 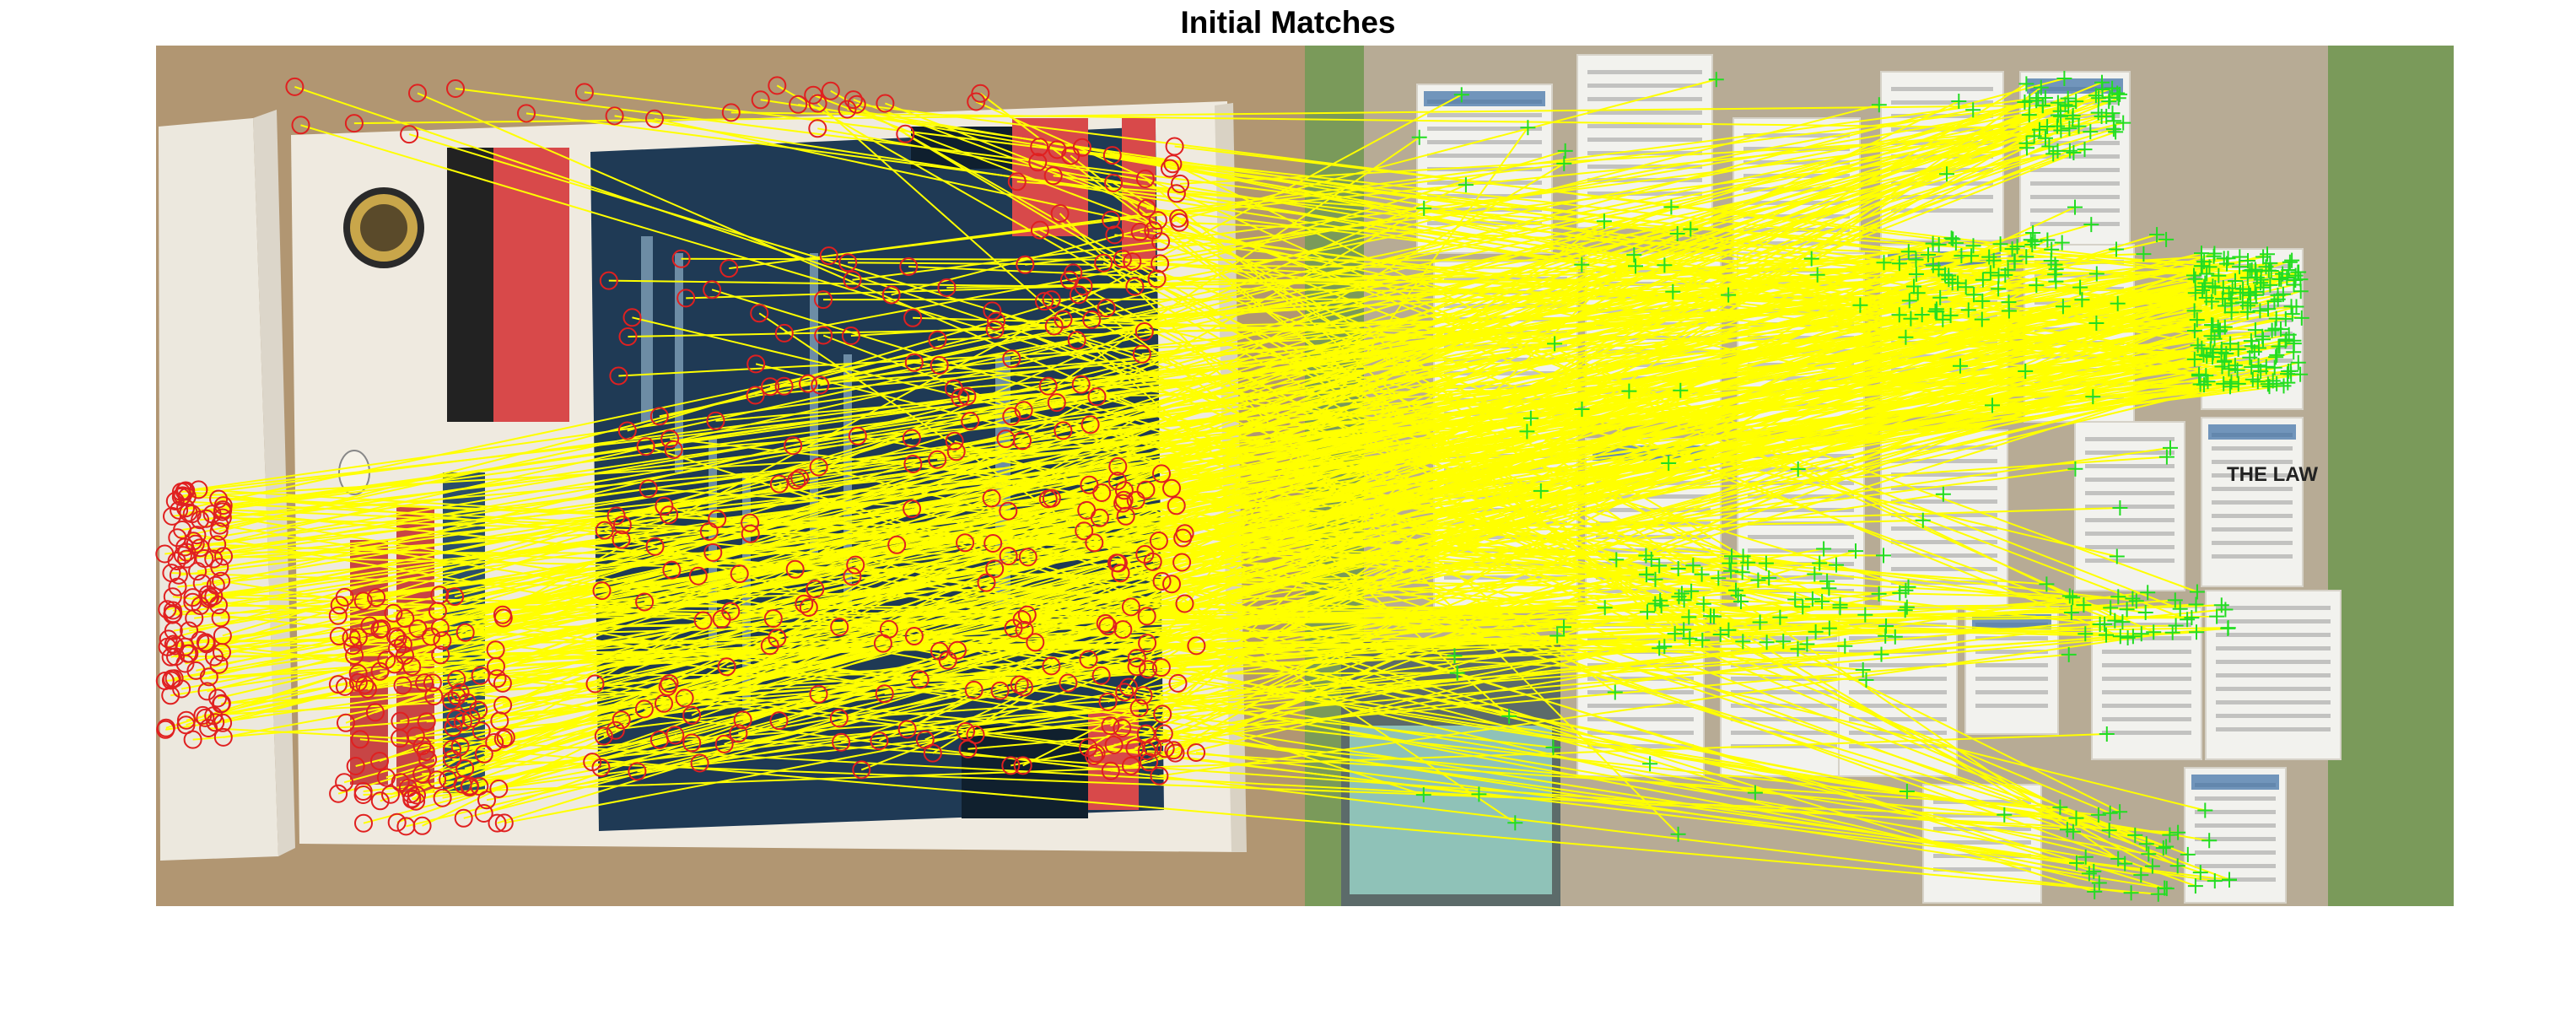 I want to click on phone-strip, so click(x=531, y=285).